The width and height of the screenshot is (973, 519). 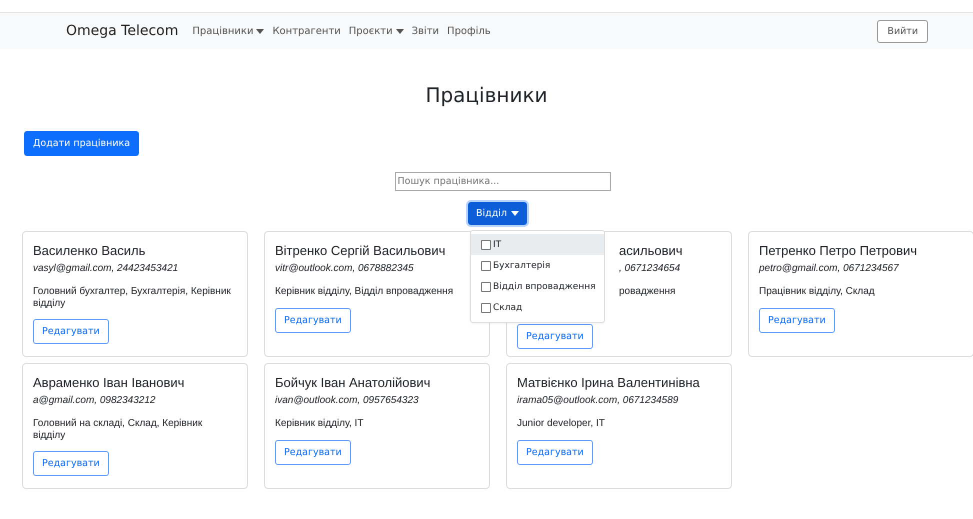 What do you see at coordinates (426, 31) in the screenshot?
I see `nav-link: Звіти` at bounding box center [426, 31].